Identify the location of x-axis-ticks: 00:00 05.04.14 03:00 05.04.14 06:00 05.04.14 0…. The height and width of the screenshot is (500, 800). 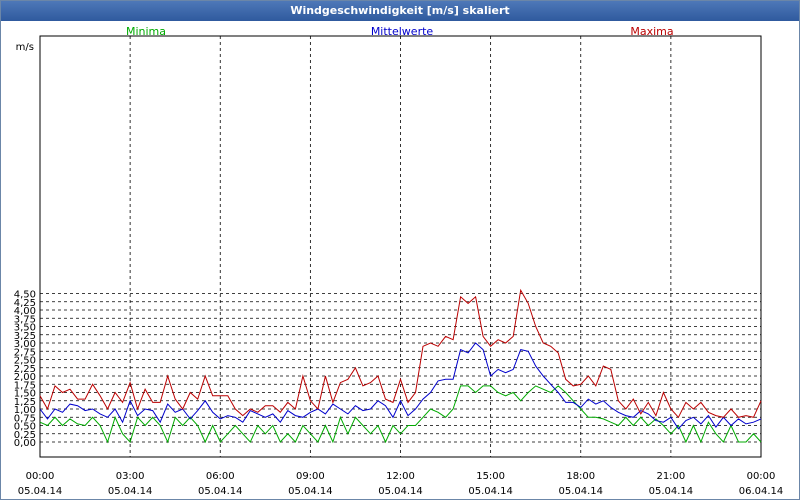
(401, 484).